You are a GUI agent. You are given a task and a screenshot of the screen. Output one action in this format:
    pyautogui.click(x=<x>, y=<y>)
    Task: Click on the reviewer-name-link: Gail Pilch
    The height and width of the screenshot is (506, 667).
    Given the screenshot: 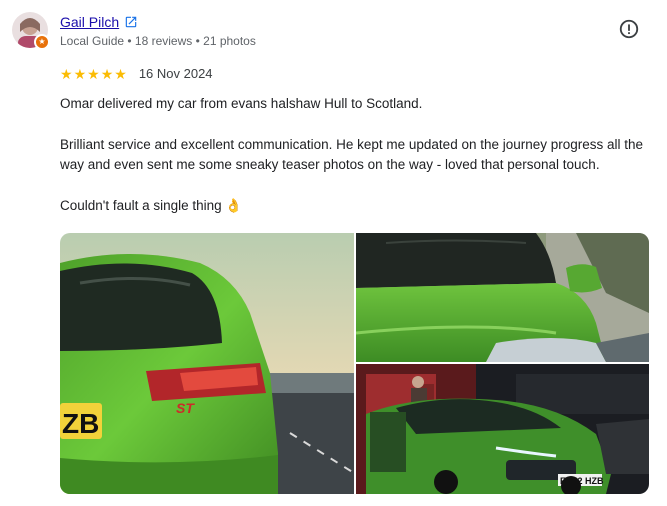 What is the action you would take?
    pyautogui.click(x=89, y=22)
    